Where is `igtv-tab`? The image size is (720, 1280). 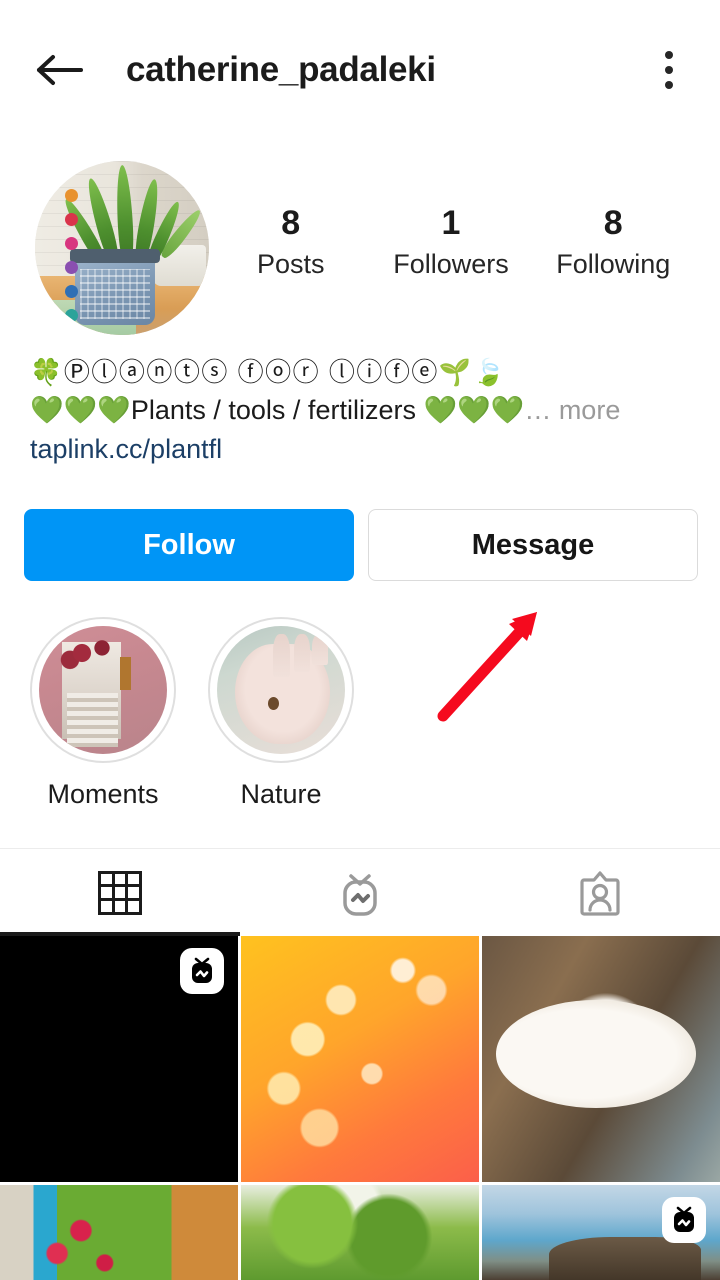
igtv-tab is located at coordinates (360, 892).